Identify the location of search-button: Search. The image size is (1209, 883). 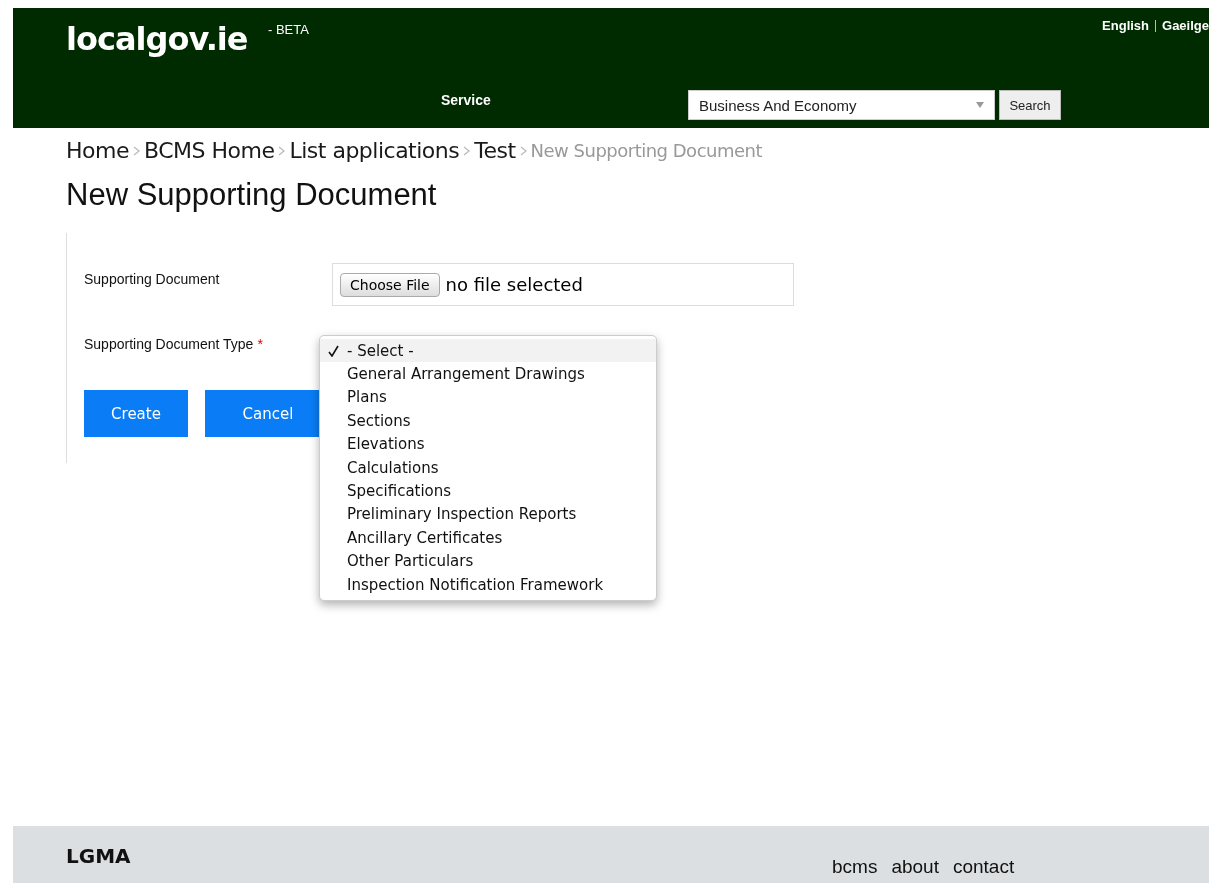
(1030, 105).